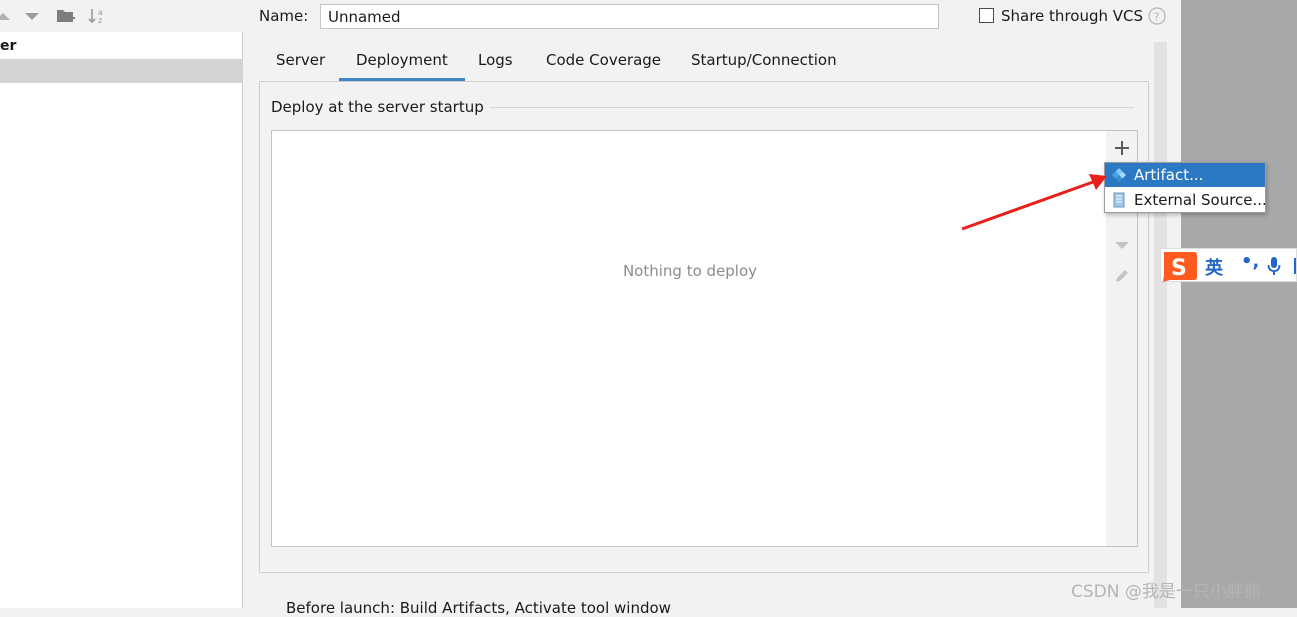  What do you see at coordinates (603, 61) in the screenshot?
I see `tab-code-coverage: Code Coverage` at bounding box center [603, 61].